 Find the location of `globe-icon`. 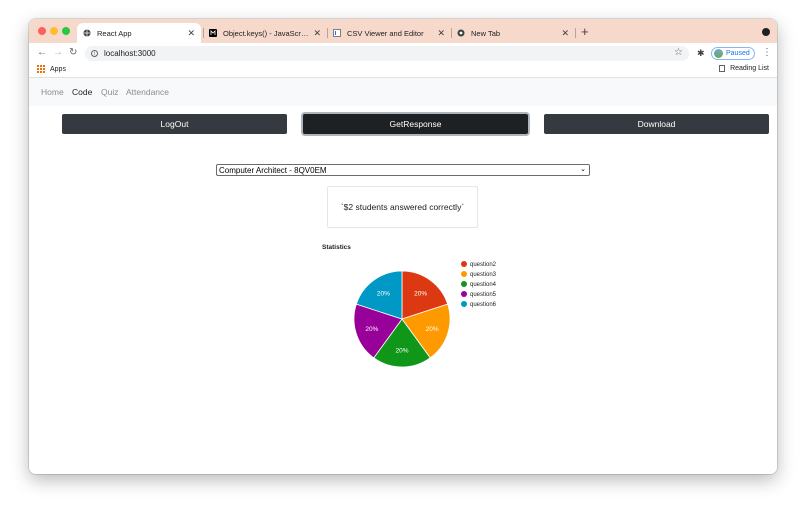

globe-icon is located at coordinates (87, 33).